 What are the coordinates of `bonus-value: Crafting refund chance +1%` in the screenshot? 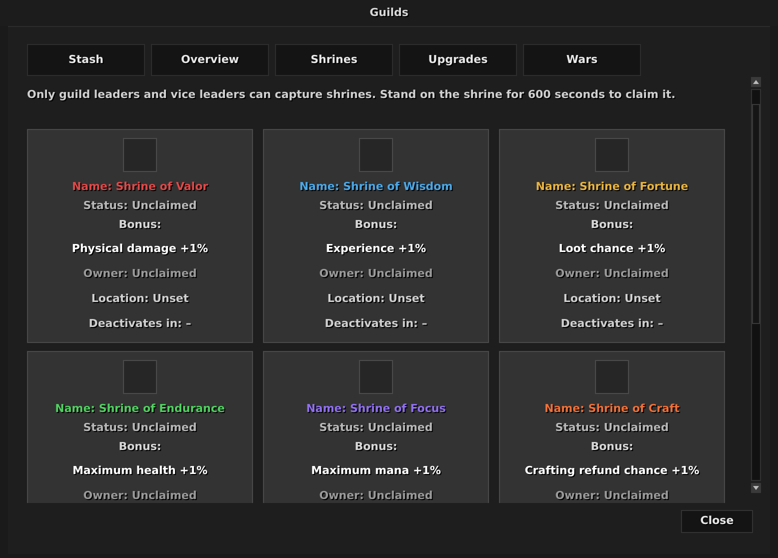 It's located at (612, 471).